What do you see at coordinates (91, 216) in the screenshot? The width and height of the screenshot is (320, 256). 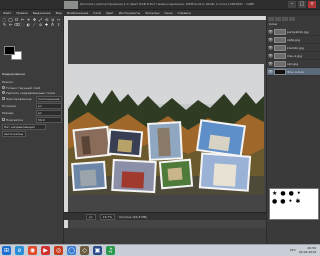 I see `unit-select: px` at bounding box center [91, 216].